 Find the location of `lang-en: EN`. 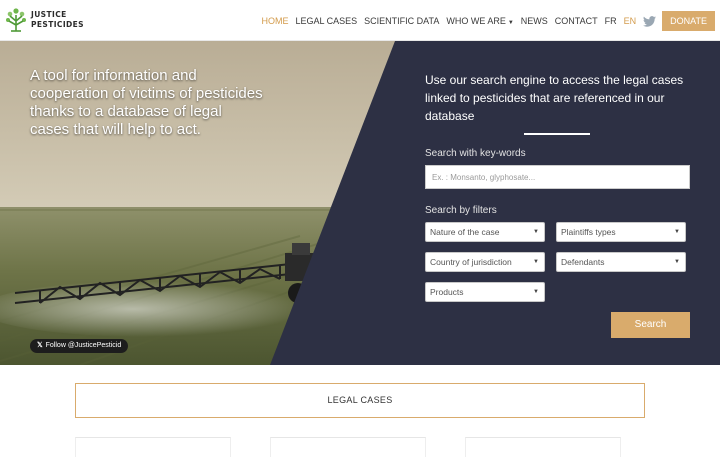

lang-en: EN is located at coordinates (630, 21).